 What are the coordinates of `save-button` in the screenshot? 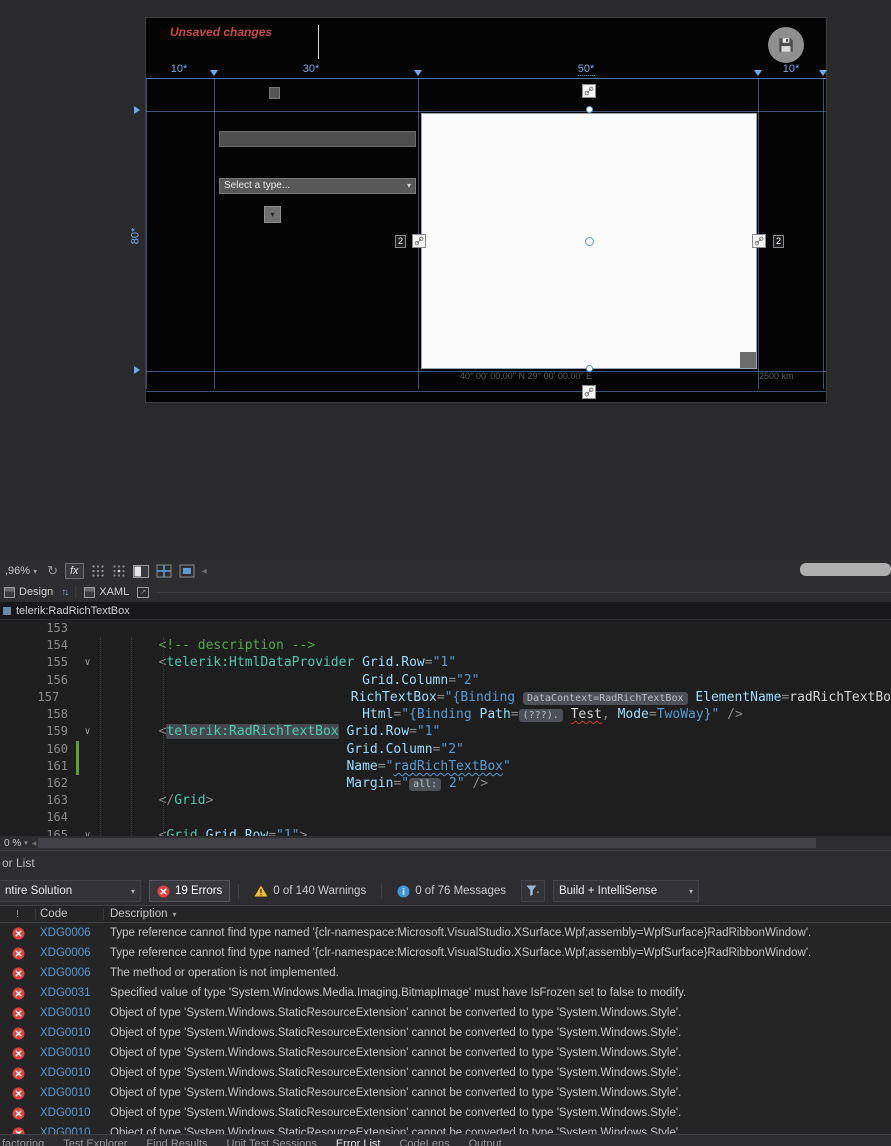 It's located at (786, 45).